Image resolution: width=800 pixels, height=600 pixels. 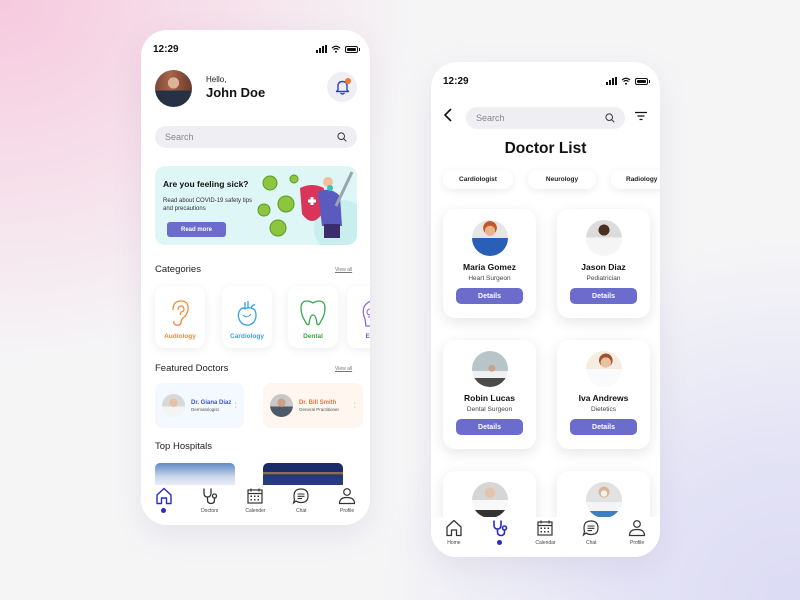 I want to click on category-label: Cardiology, so click(x=247, y=336).